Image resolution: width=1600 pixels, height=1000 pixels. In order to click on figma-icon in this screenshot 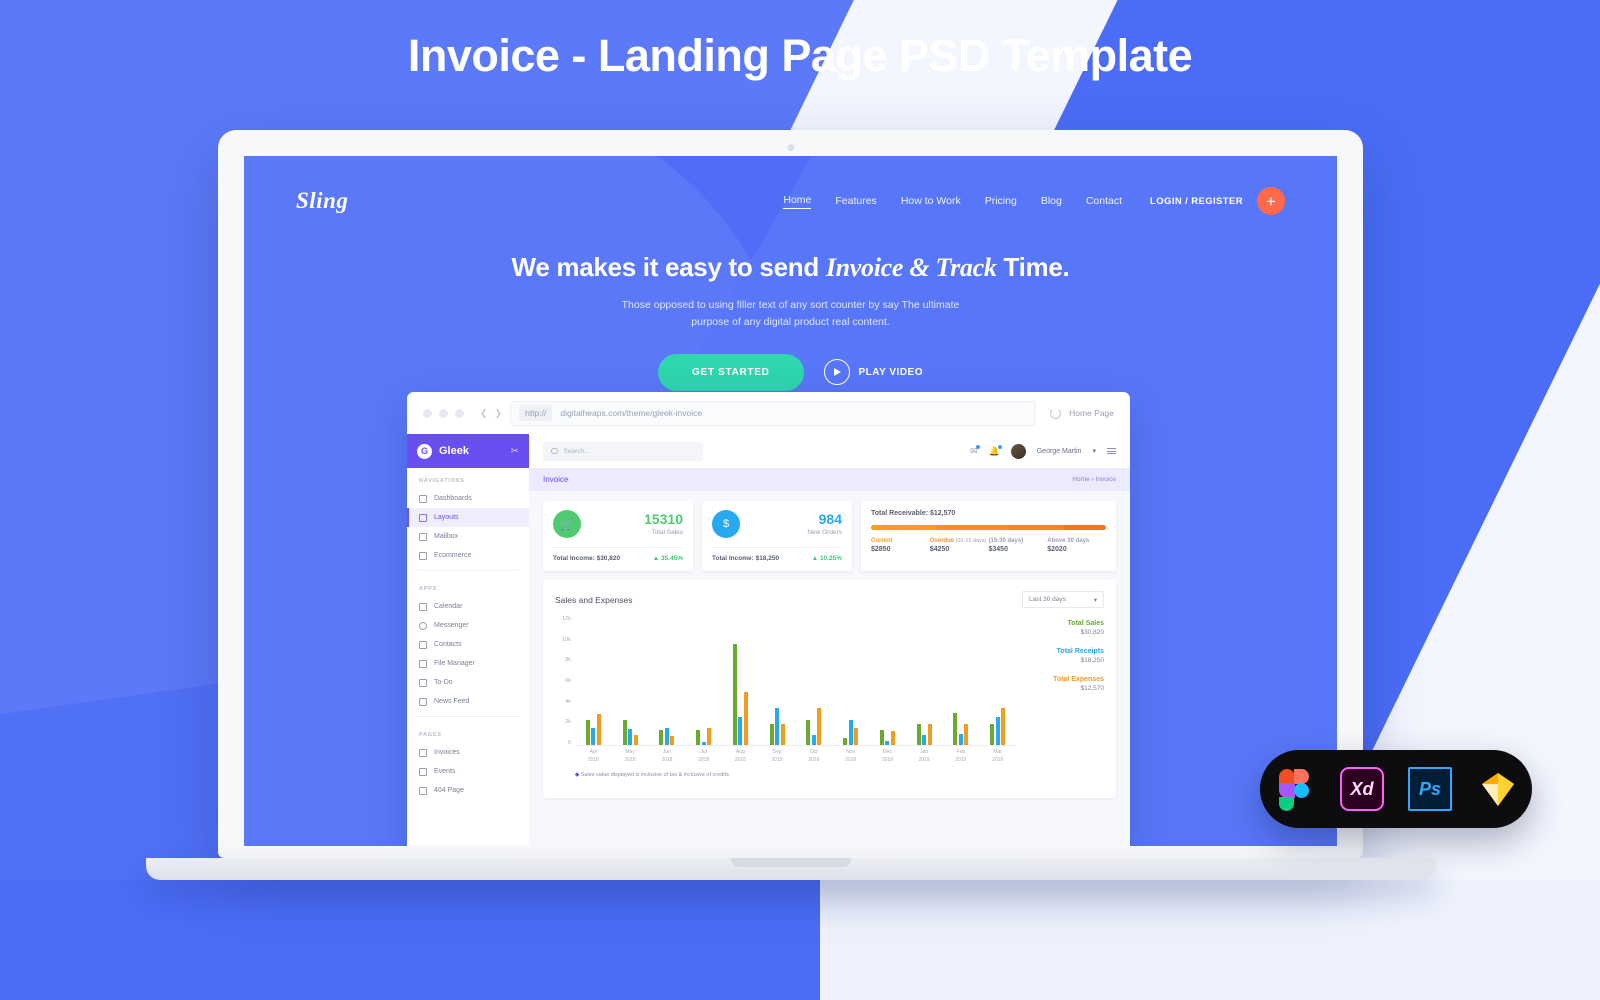, I will do `click(1294, 789)`.